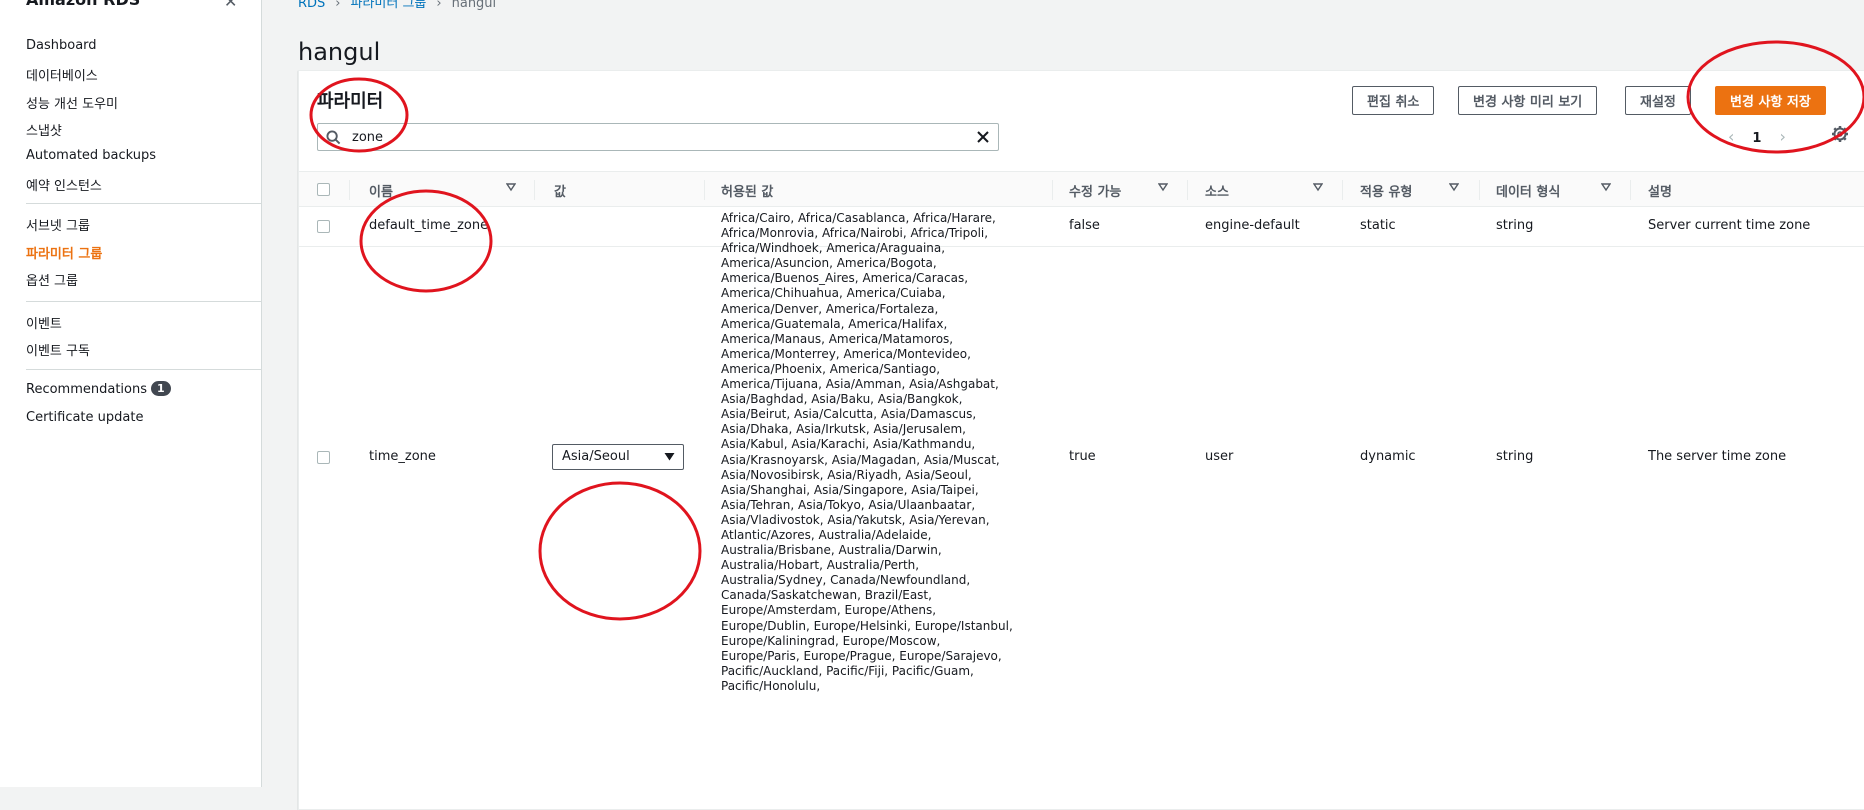  I want to click on cancel-edit-button: 편집 취소, so click(1393, 100).